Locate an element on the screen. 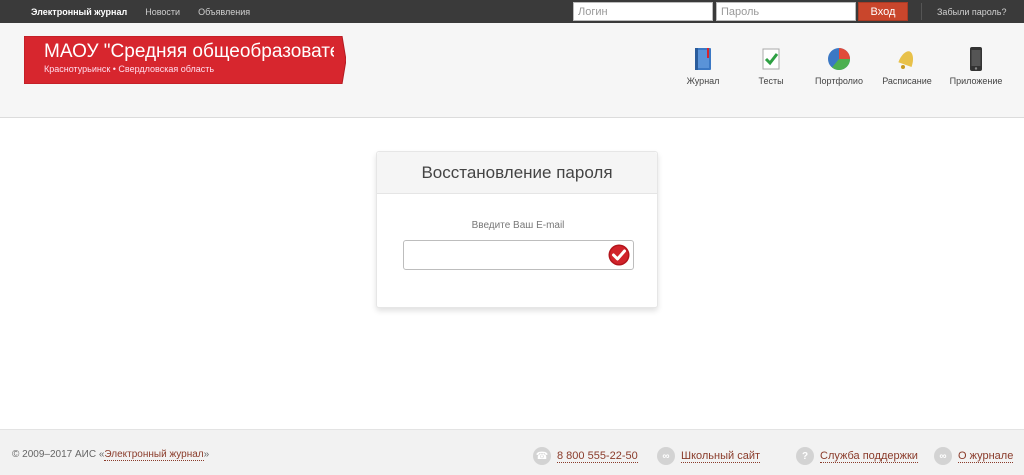  footer-about-label: О журнале is located at coordinates (986, 456).